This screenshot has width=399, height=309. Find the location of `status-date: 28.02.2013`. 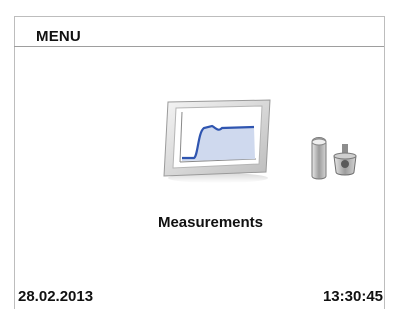

status-date: 28.02.2013 is located at coordinates (56, 296).